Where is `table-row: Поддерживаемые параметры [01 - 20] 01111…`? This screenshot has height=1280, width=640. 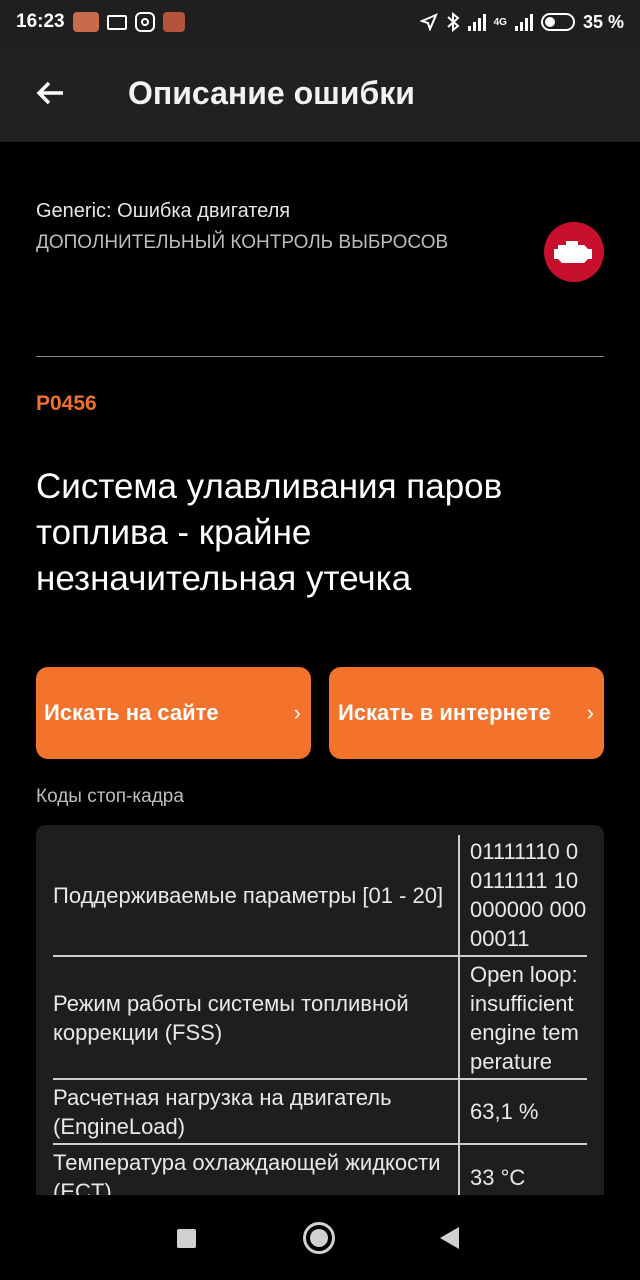 table-row: Поддерживаемые параметры [01 - 20] 01111… is located at coordinates (320, 895).